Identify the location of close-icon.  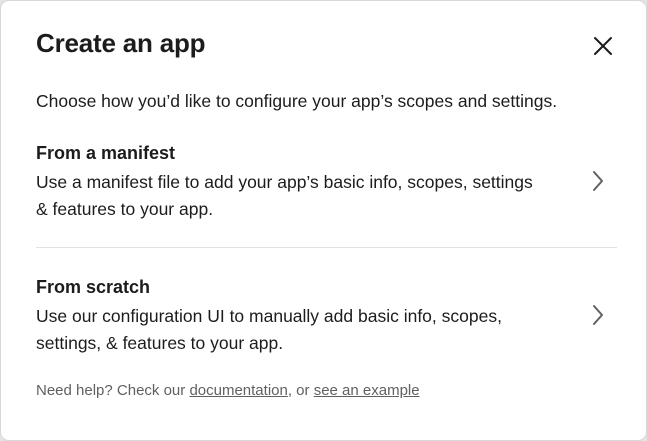
(603, 46).